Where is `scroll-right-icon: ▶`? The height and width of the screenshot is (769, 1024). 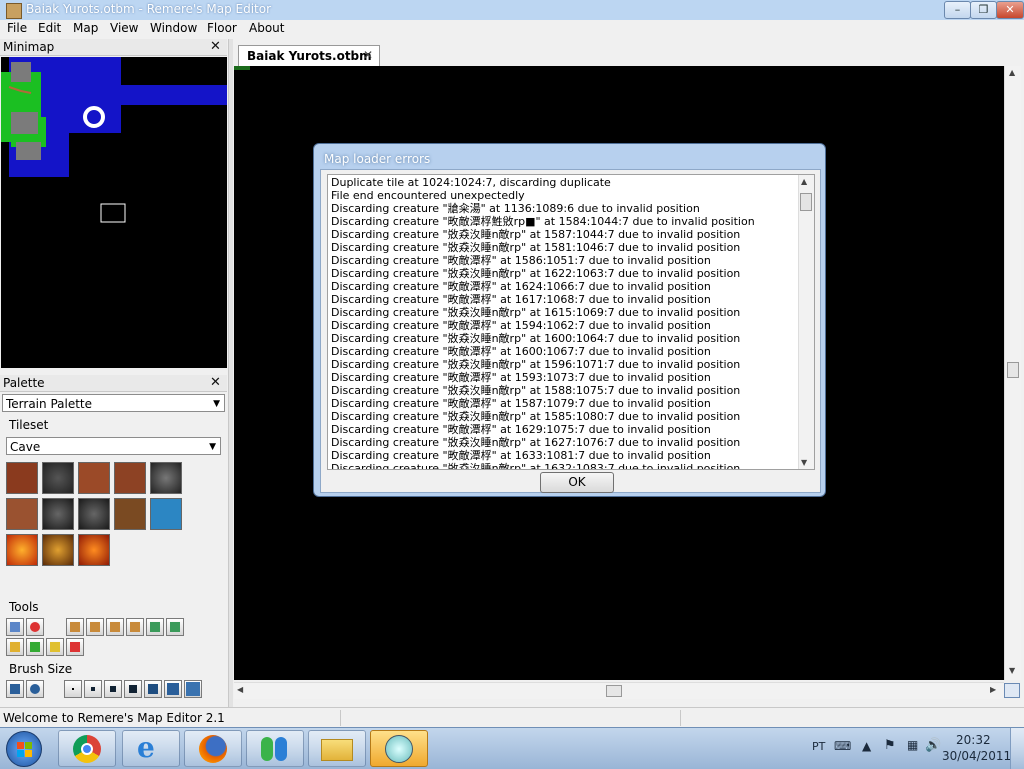 scroll-right-icon: ▶ is located at coordinates (993, 689).